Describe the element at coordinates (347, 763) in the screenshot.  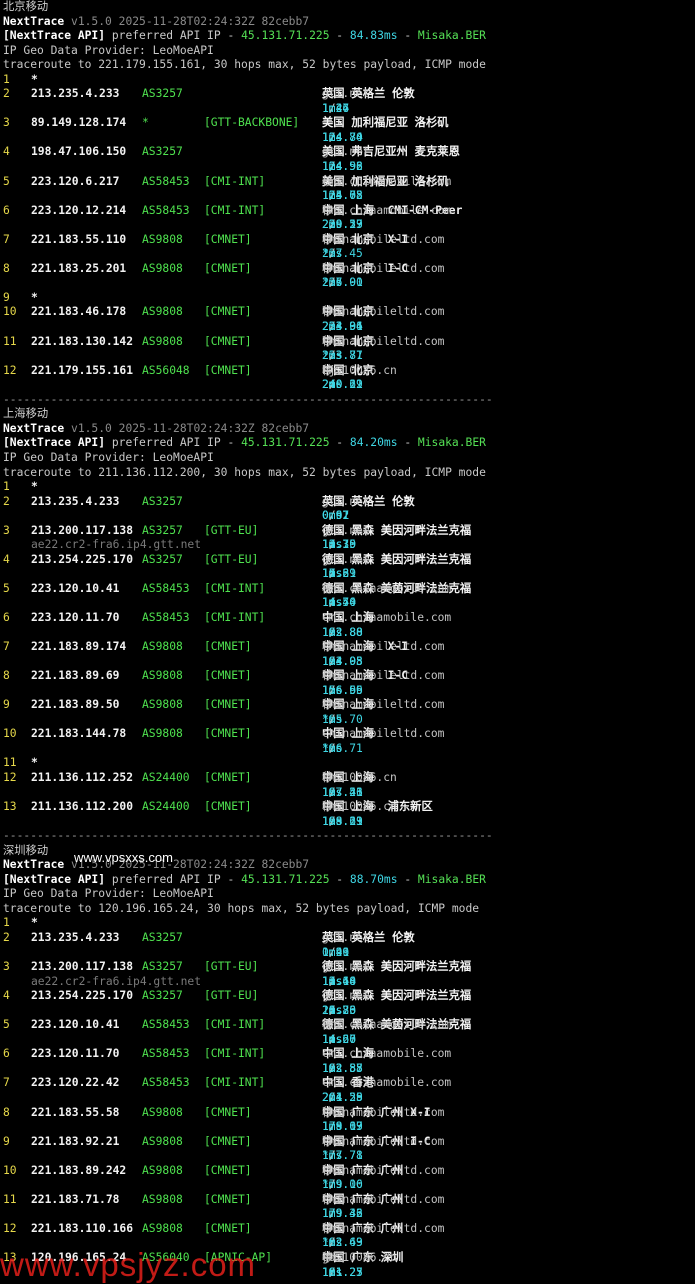
I see `hop-row: 11 *` at that location.